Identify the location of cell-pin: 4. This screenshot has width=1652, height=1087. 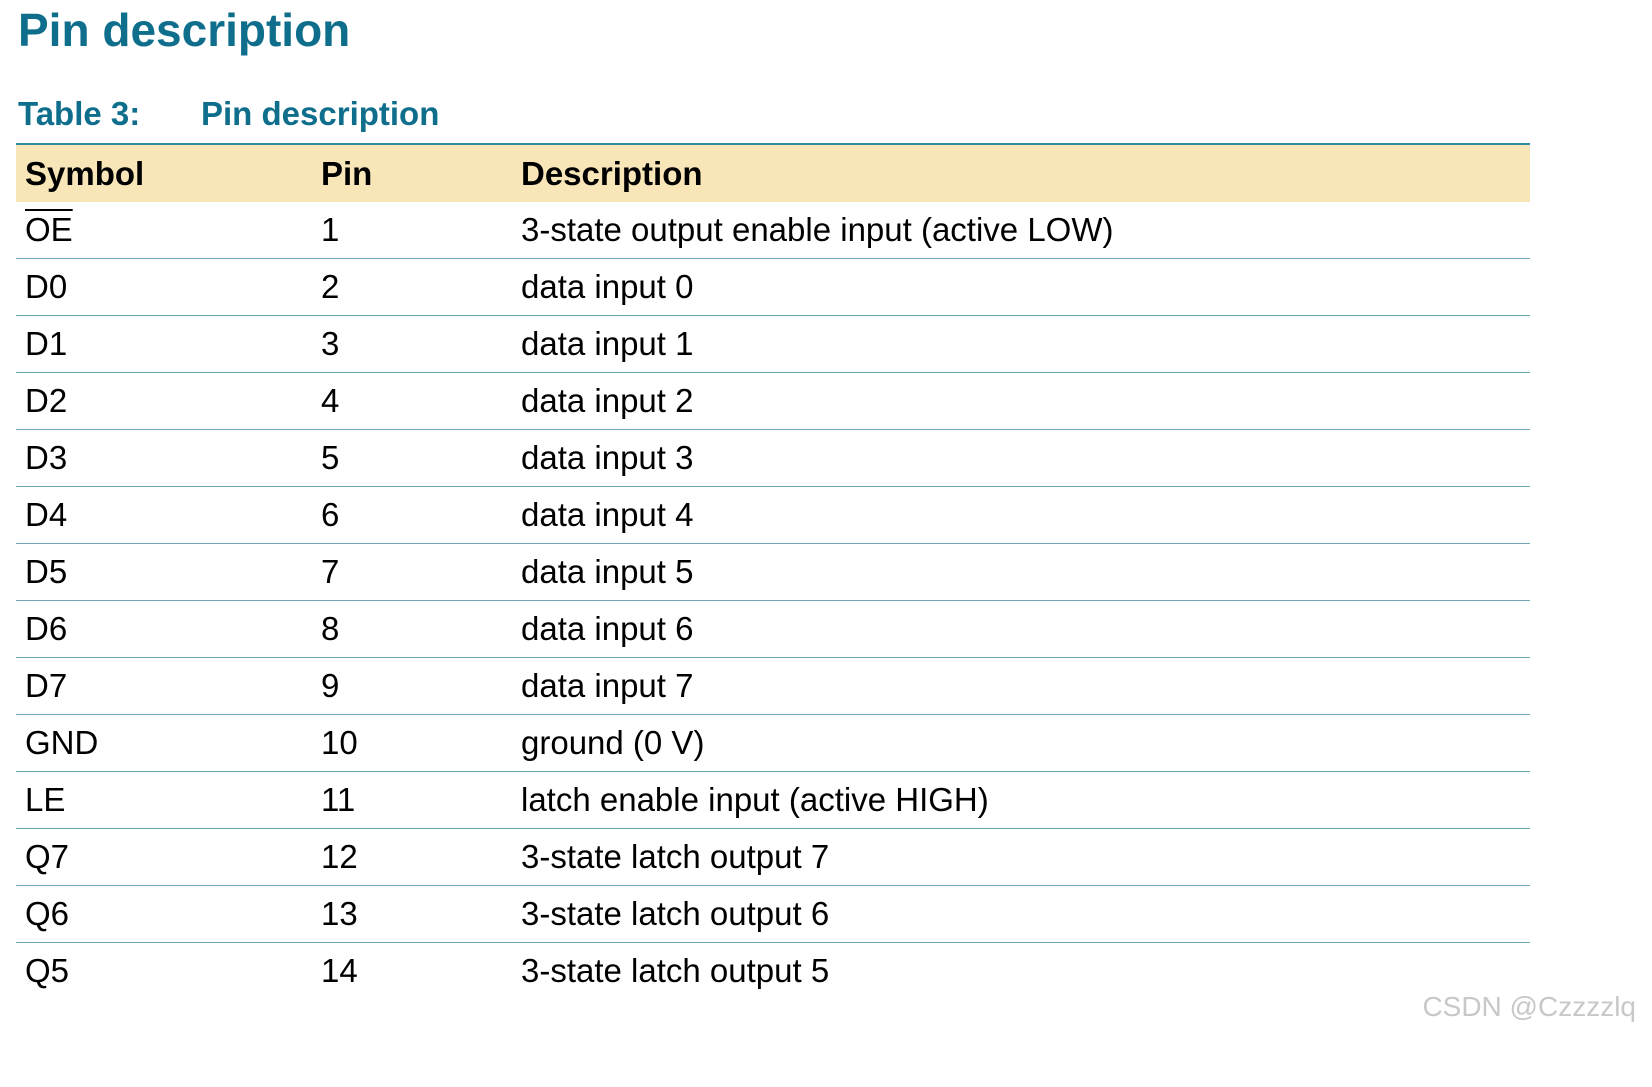
(412, 401).